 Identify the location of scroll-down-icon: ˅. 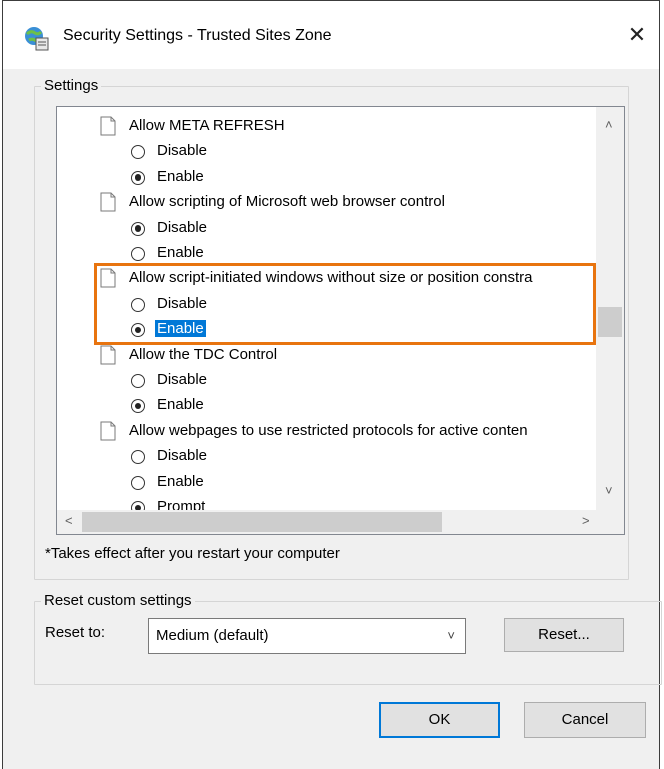
(609, 490).